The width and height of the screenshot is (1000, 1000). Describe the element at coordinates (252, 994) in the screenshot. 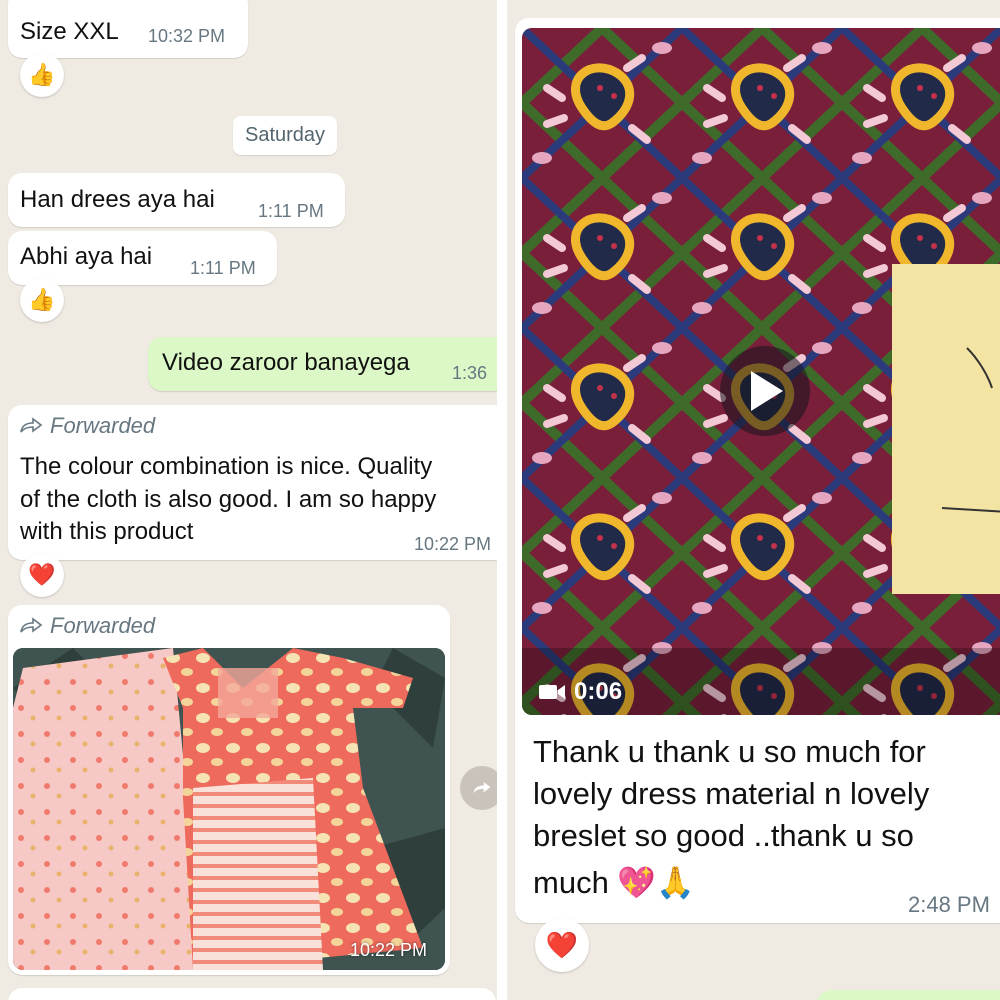

I see `message-bubble` at that location.